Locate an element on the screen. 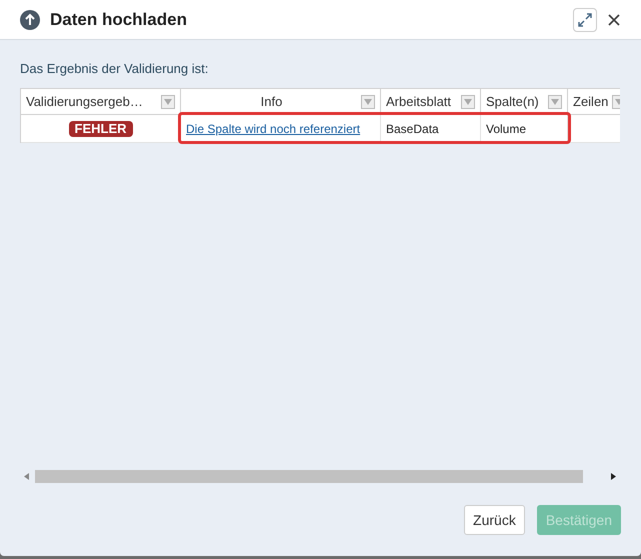 The width and height of the screenshot is (641, 559). close-button is located at coordinates (614, 19).